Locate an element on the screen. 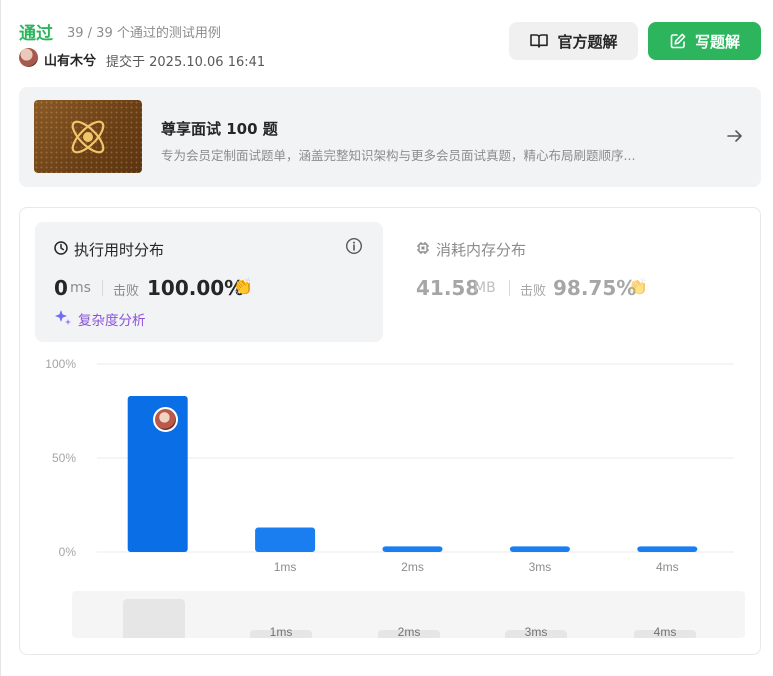 Image resolution: width=773 pixels, height=676 pixels. y-tick-label: 0% is located at coordinates (68, 552).